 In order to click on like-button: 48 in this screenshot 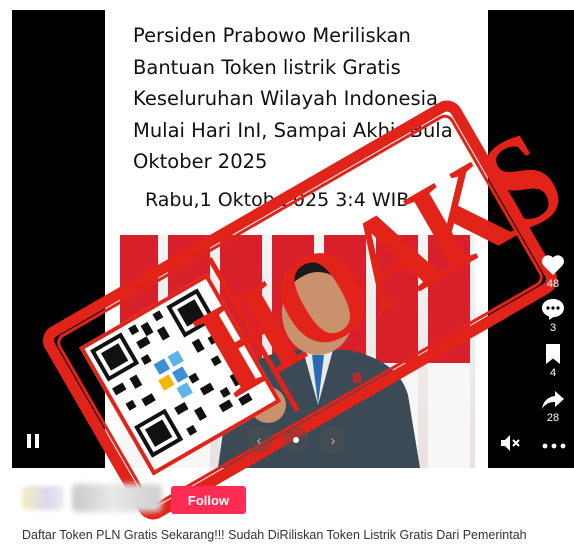, I will do `click(553, 272)`.